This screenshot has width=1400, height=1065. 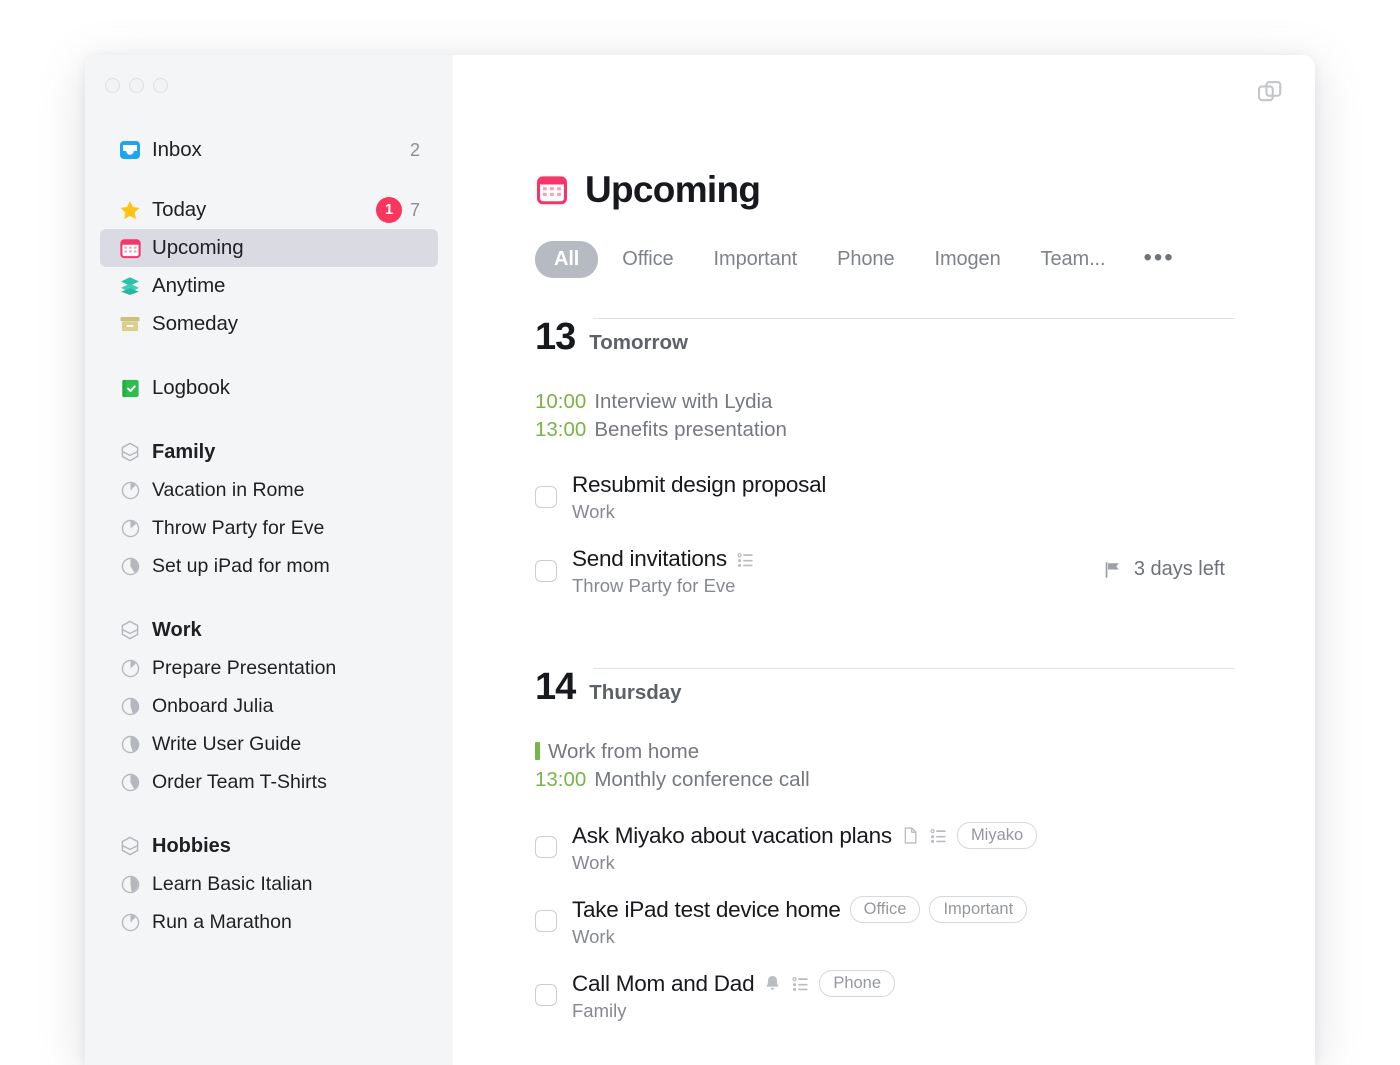 What do you see at coordinates (269, 566) in the screenshot?
I see `sidebar-project-set-up-ipad-for-mom: Set up iPad for mom` at bounding box center [269, 566].